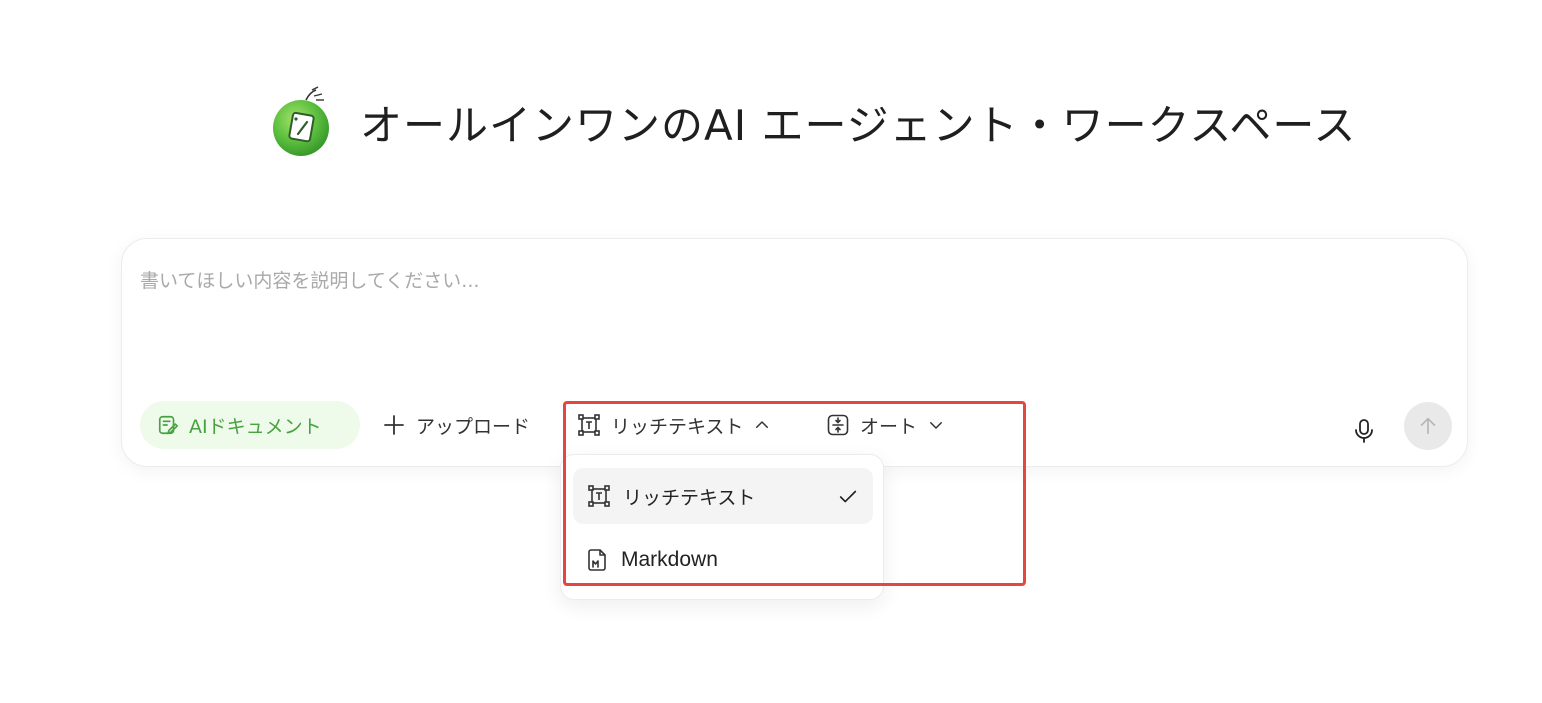 This screenshot has width=1542, height=703. What do you see at coordinates (723, 560) in the screenshot?
I see `dropdown-item-markdown: Markdown` at bounding box center [723, 560].